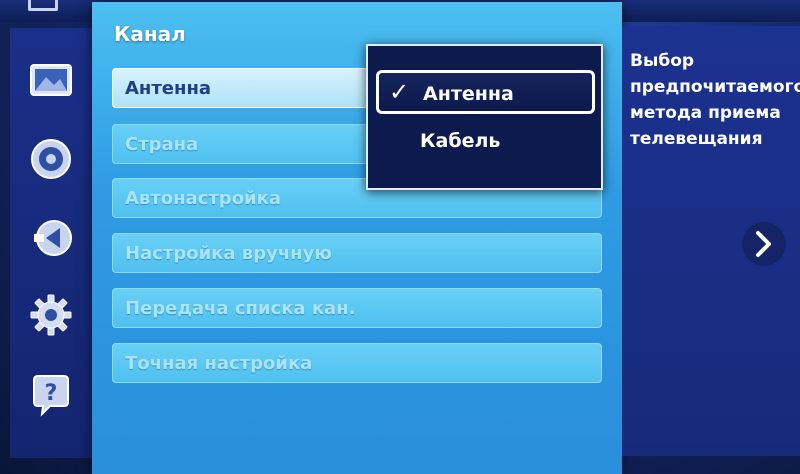  What do you see at coordinates (168, 88) in the screenshot?
I see `menu-item-label: Антенна` at bounding box center [168, 88].